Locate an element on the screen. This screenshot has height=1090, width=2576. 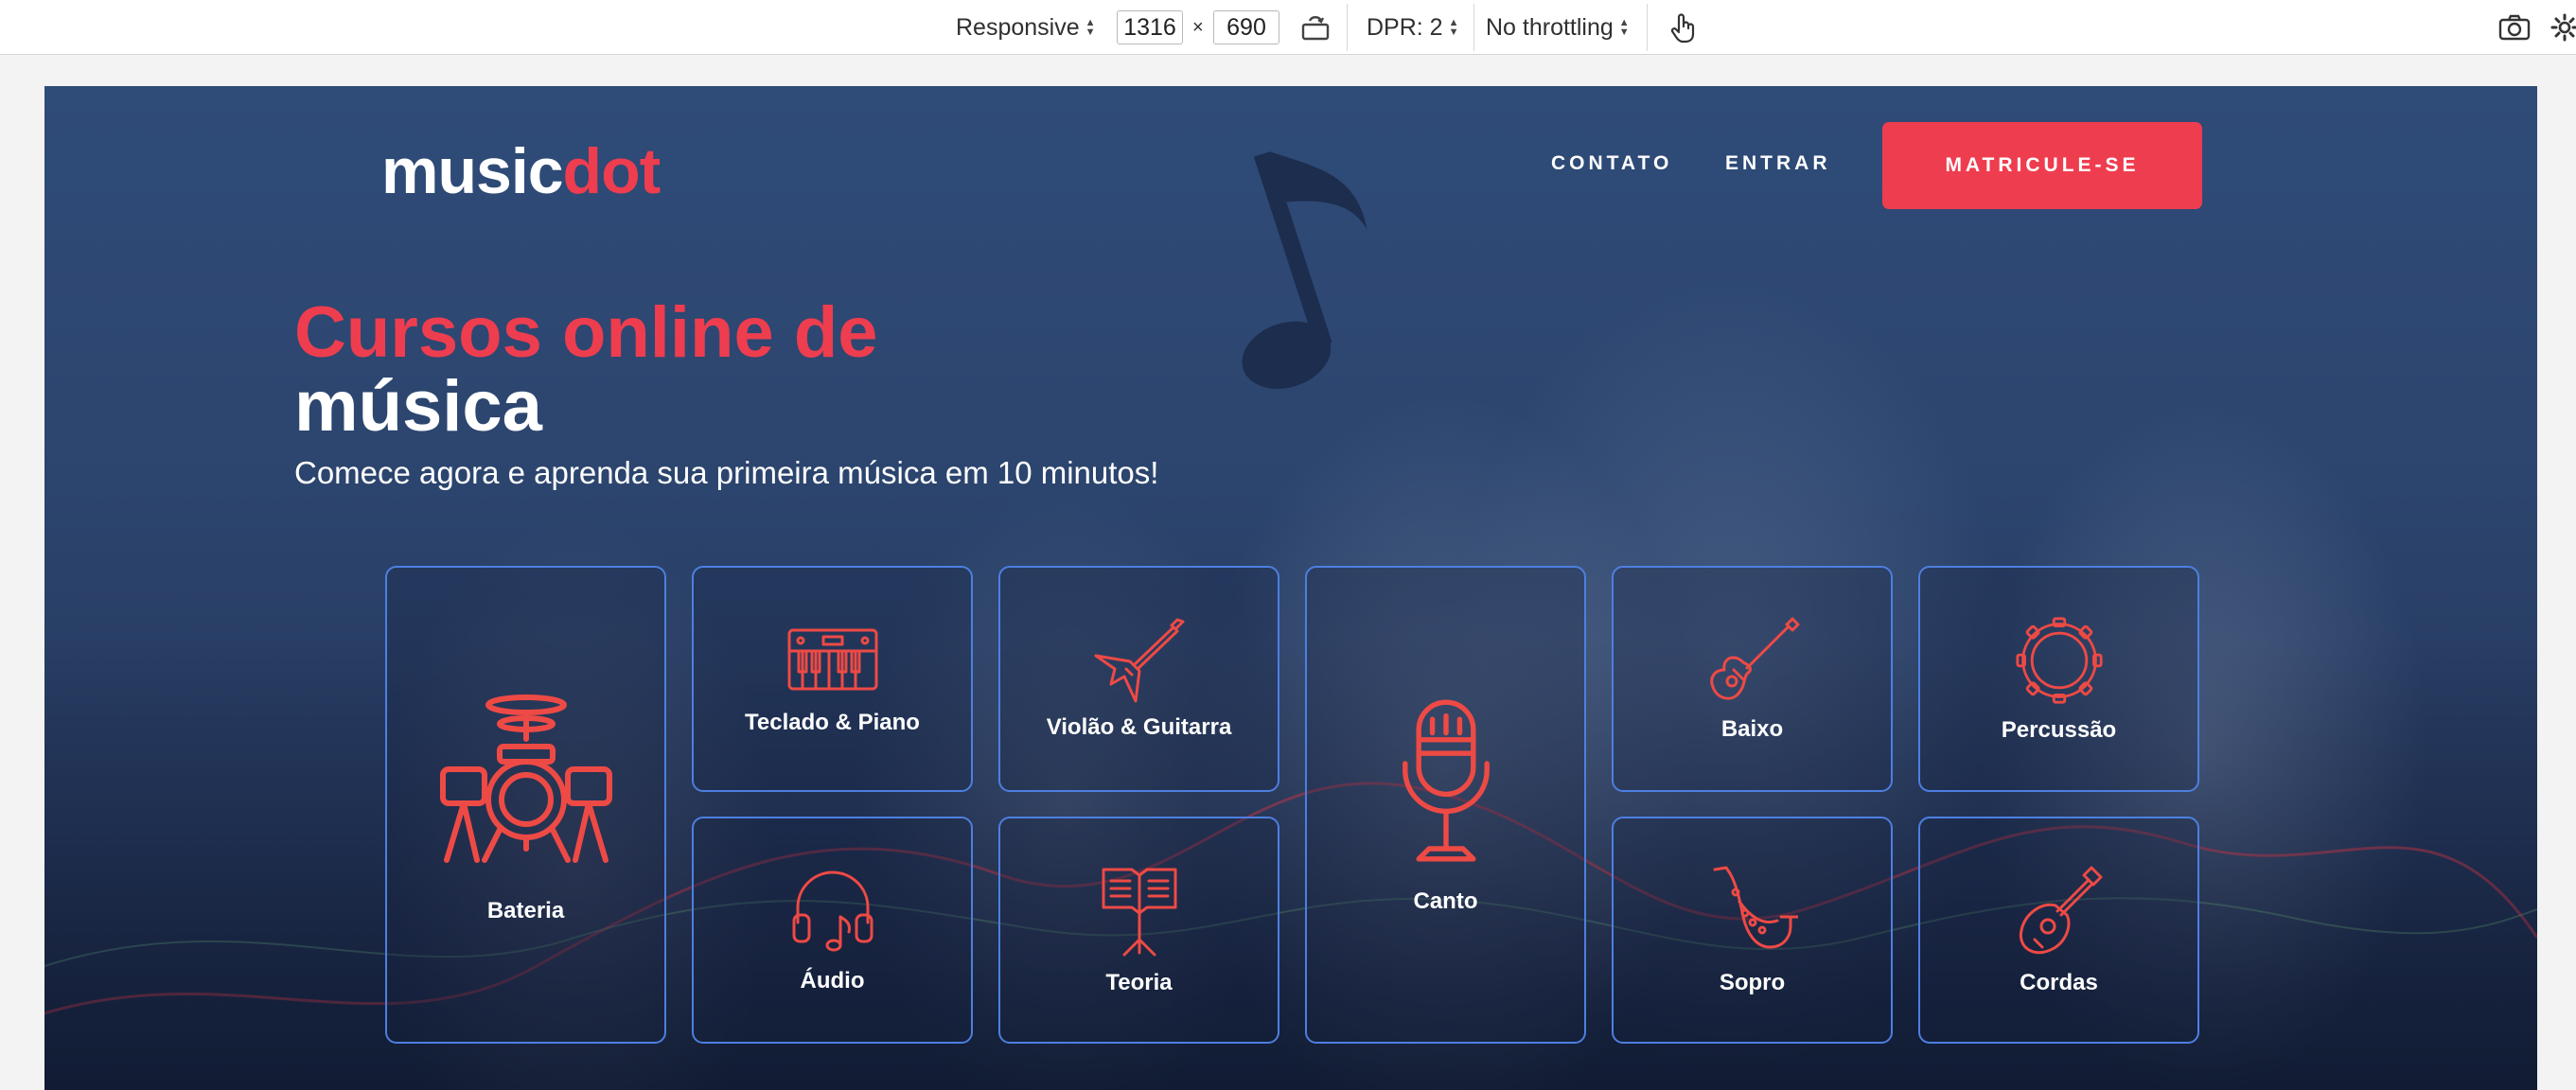
course-label: Bateria is located at coordinates (525, 910).